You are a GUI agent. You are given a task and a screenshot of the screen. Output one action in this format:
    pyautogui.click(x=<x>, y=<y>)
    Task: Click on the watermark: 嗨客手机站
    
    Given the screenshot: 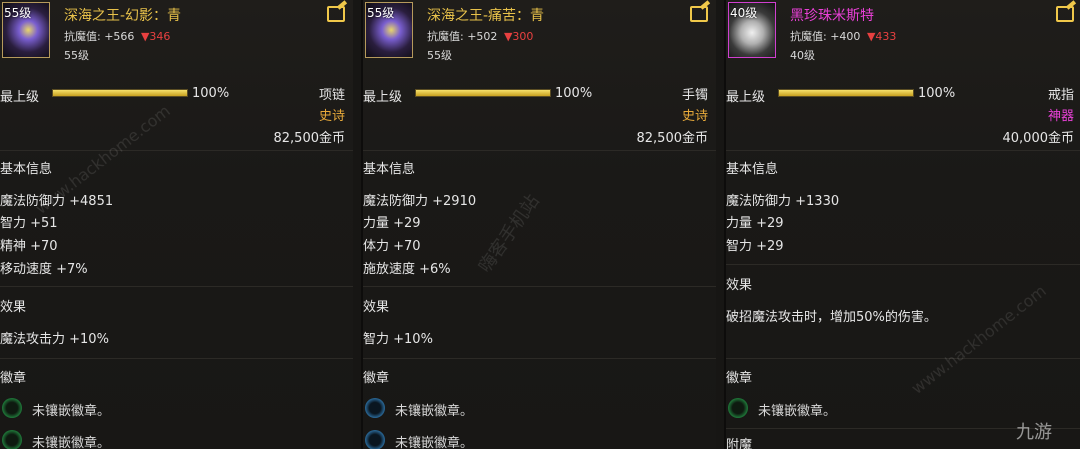 What is the action you would take?
    pyautogui.click(x=509, y=233)
    